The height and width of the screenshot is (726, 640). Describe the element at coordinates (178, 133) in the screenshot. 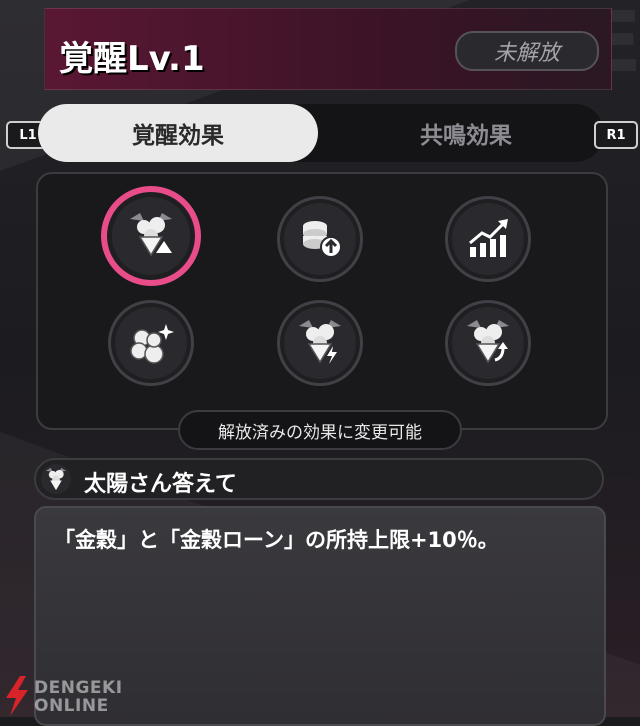

I see `tab-awakening-effect: 覚醒効果` at that location.